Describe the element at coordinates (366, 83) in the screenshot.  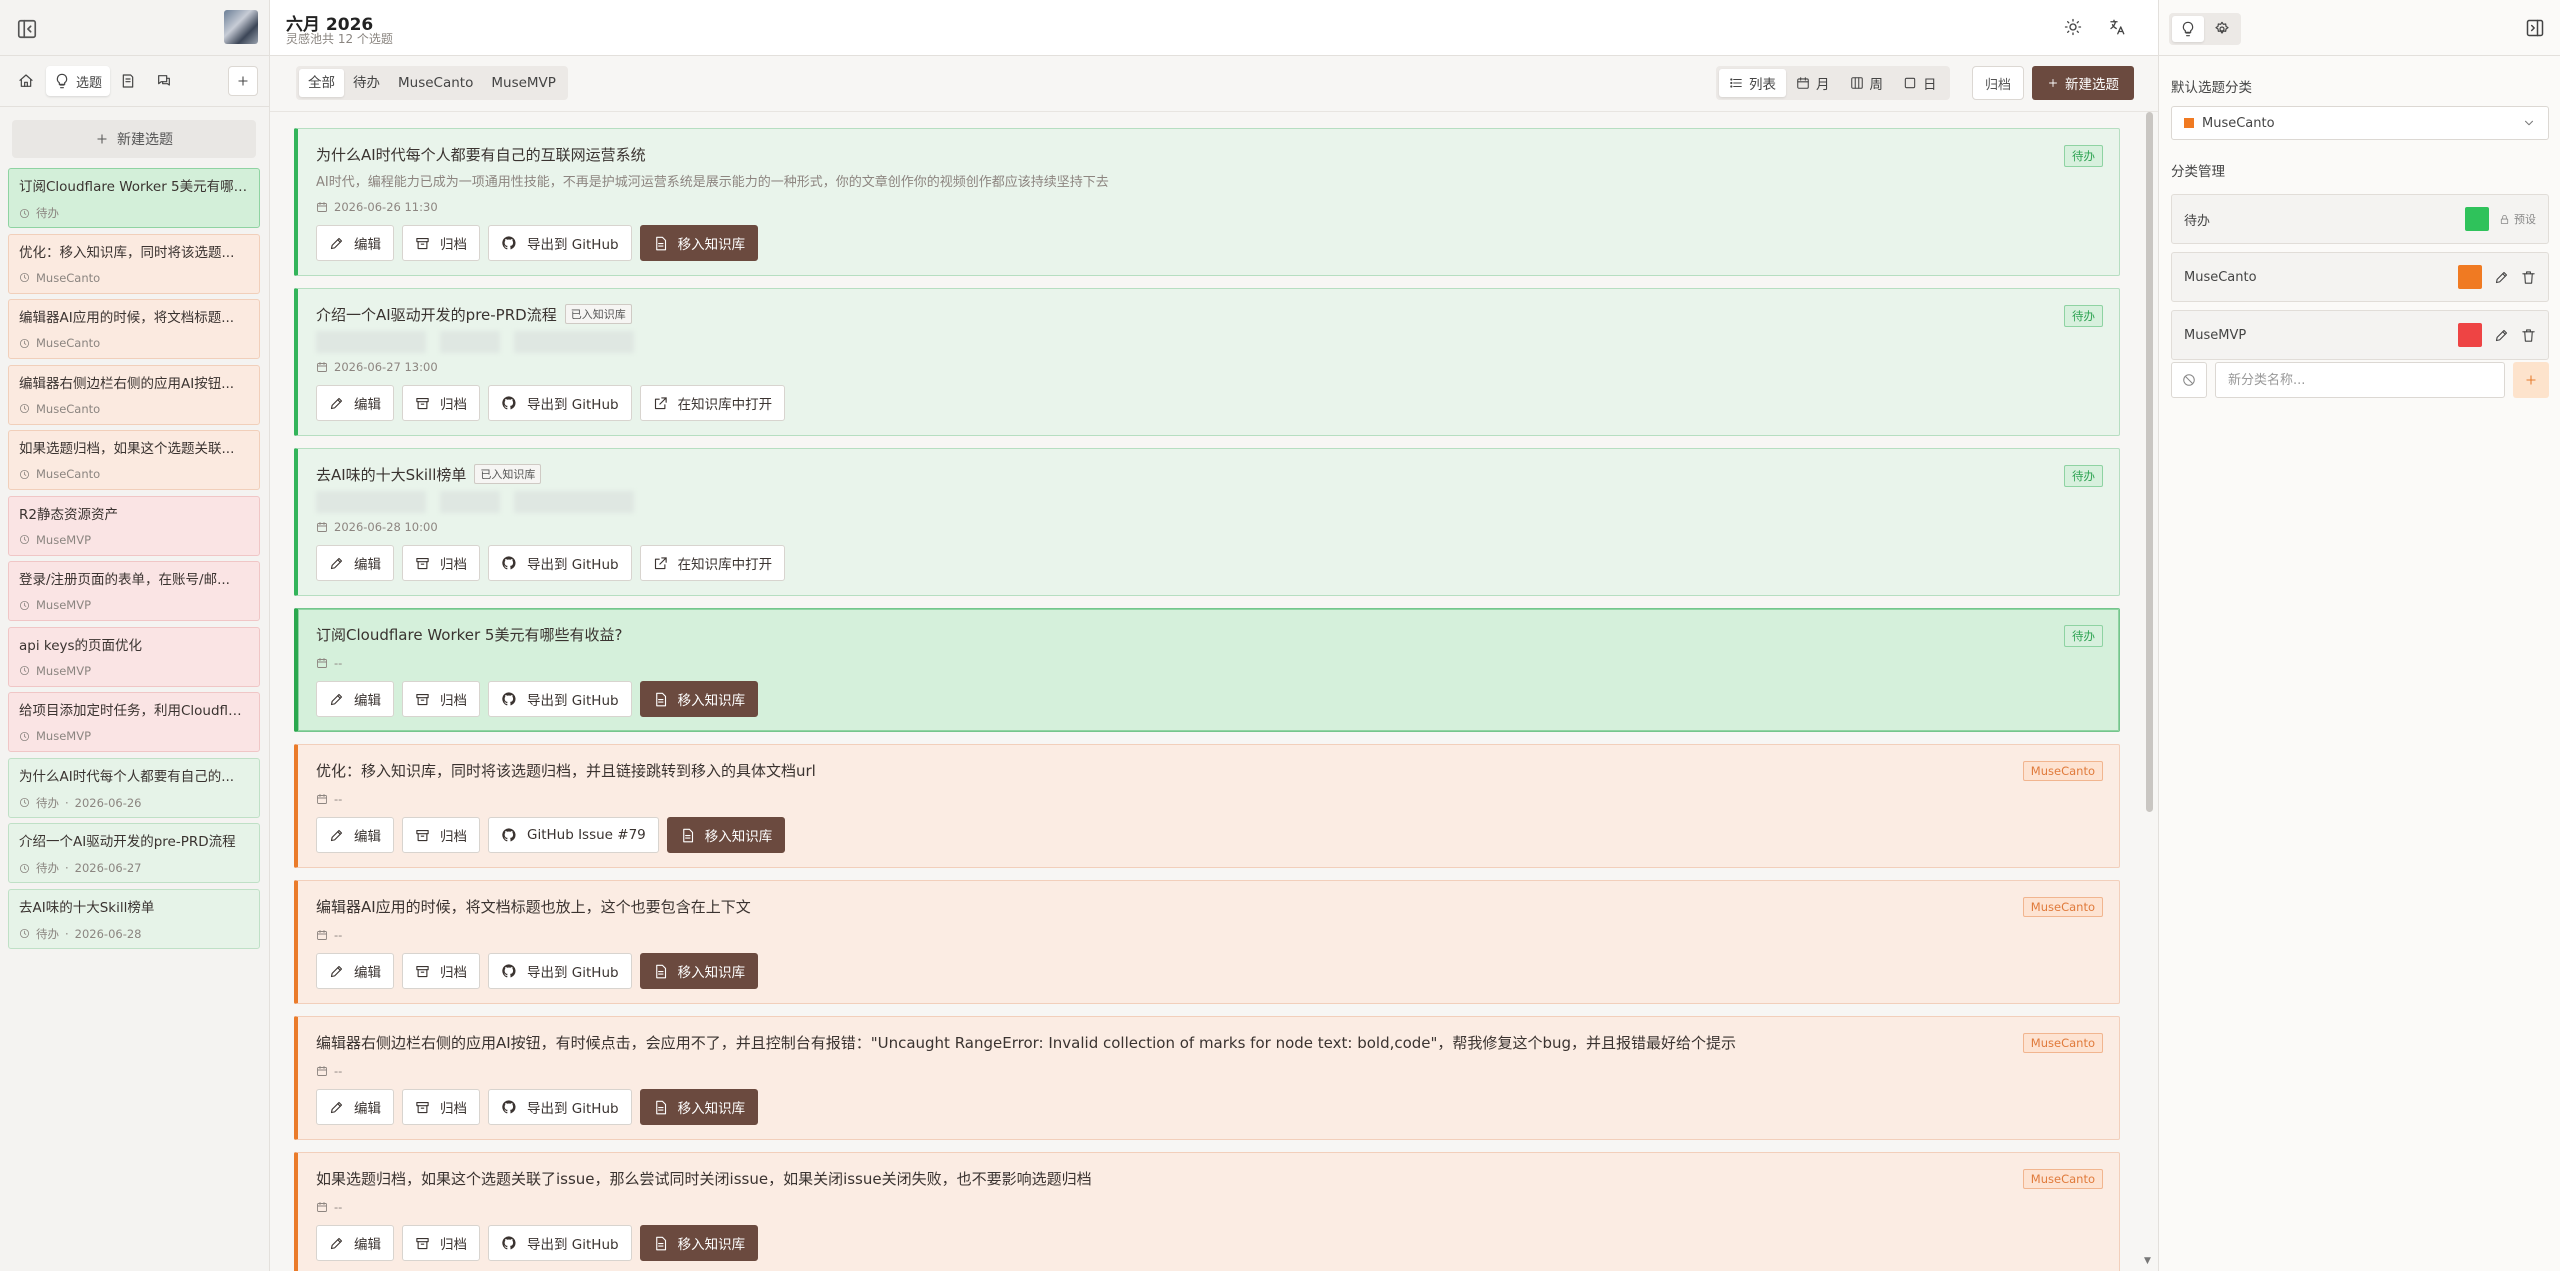
I see `filter-todo: 待办` at that location.